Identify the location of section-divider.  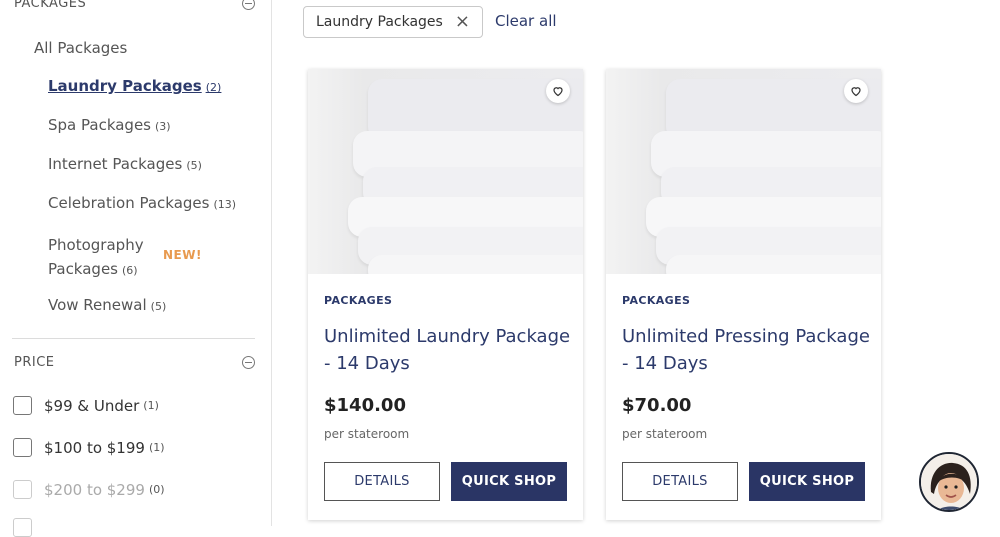
(133, 338).